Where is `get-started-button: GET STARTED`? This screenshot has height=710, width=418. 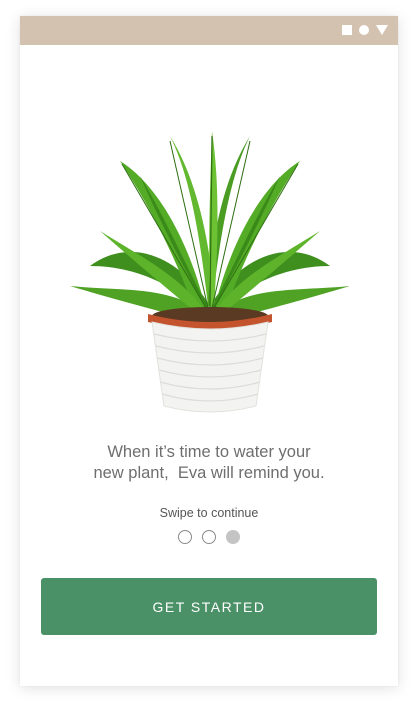 get-started-button: GET STARTED is located at coordinates (209, 606).